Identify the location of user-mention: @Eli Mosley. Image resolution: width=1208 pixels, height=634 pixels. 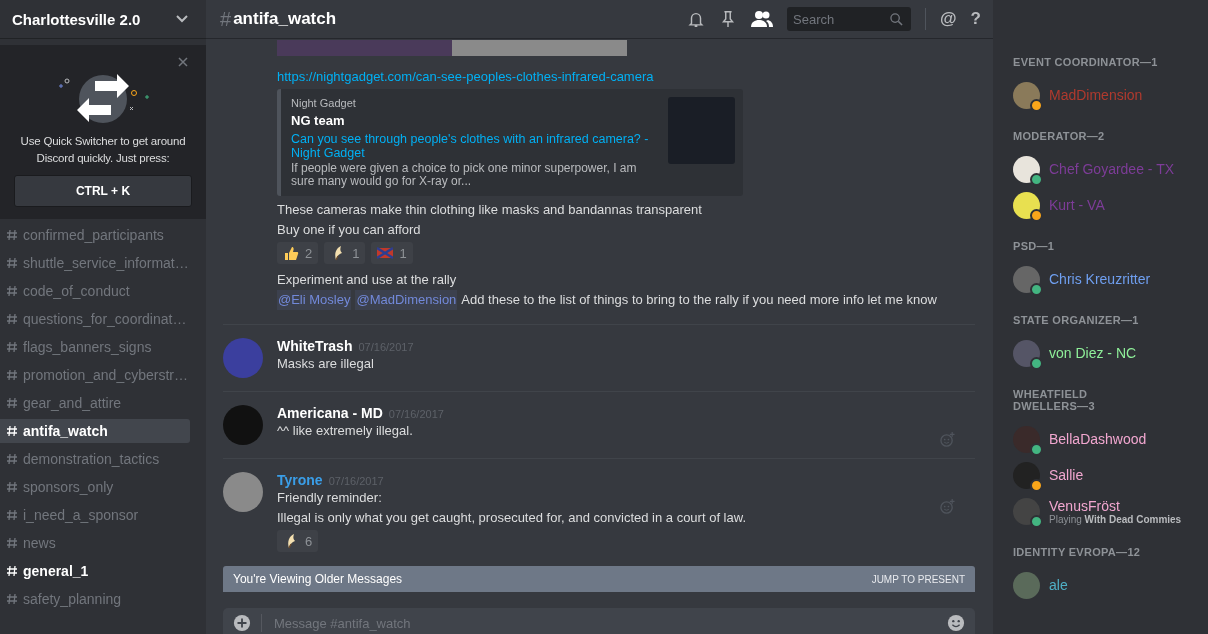
(314, 300).